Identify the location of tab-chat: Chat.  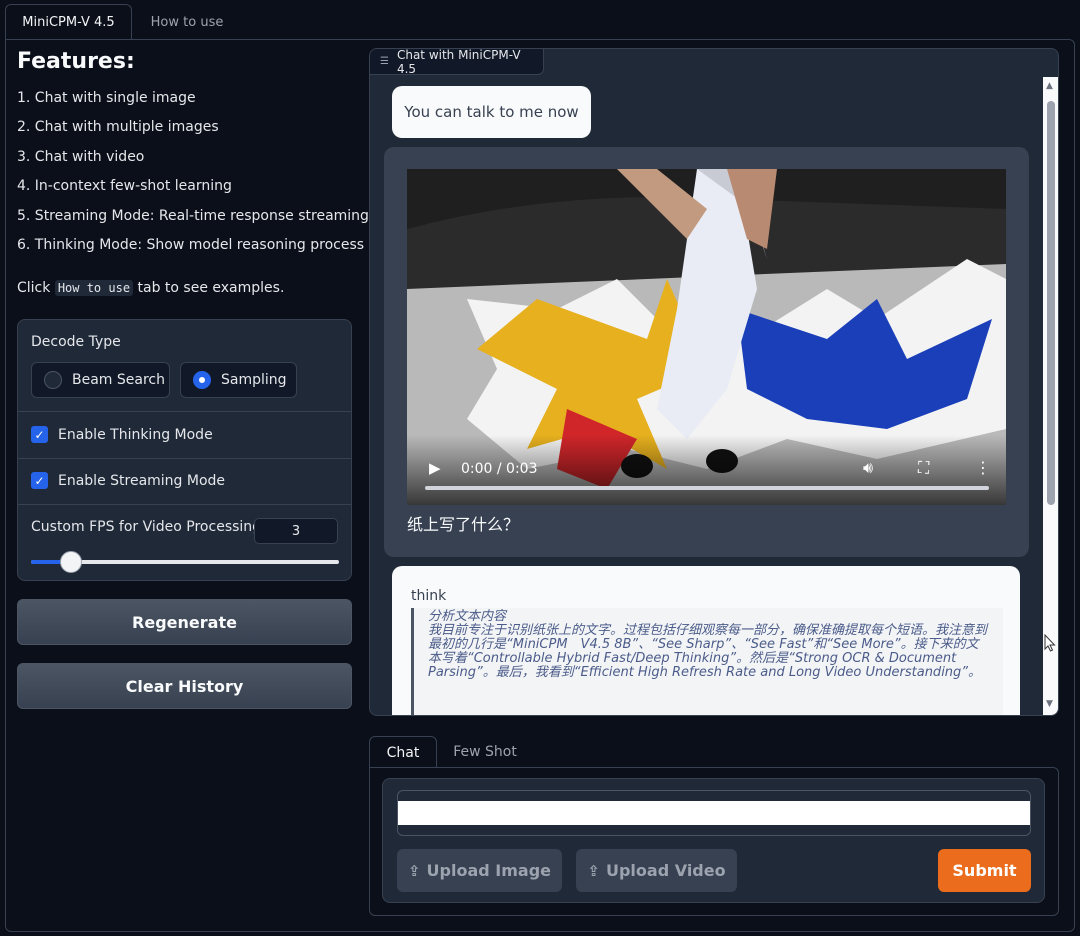
(403, 752).